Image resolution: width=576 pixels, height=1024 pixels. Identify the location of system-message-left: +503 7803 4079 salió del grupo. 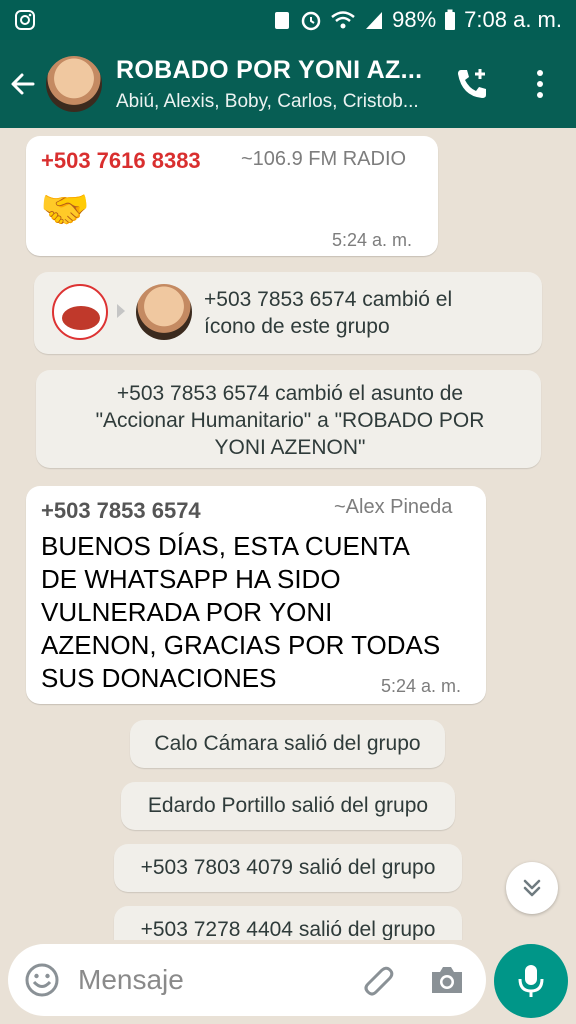
(288, 868).